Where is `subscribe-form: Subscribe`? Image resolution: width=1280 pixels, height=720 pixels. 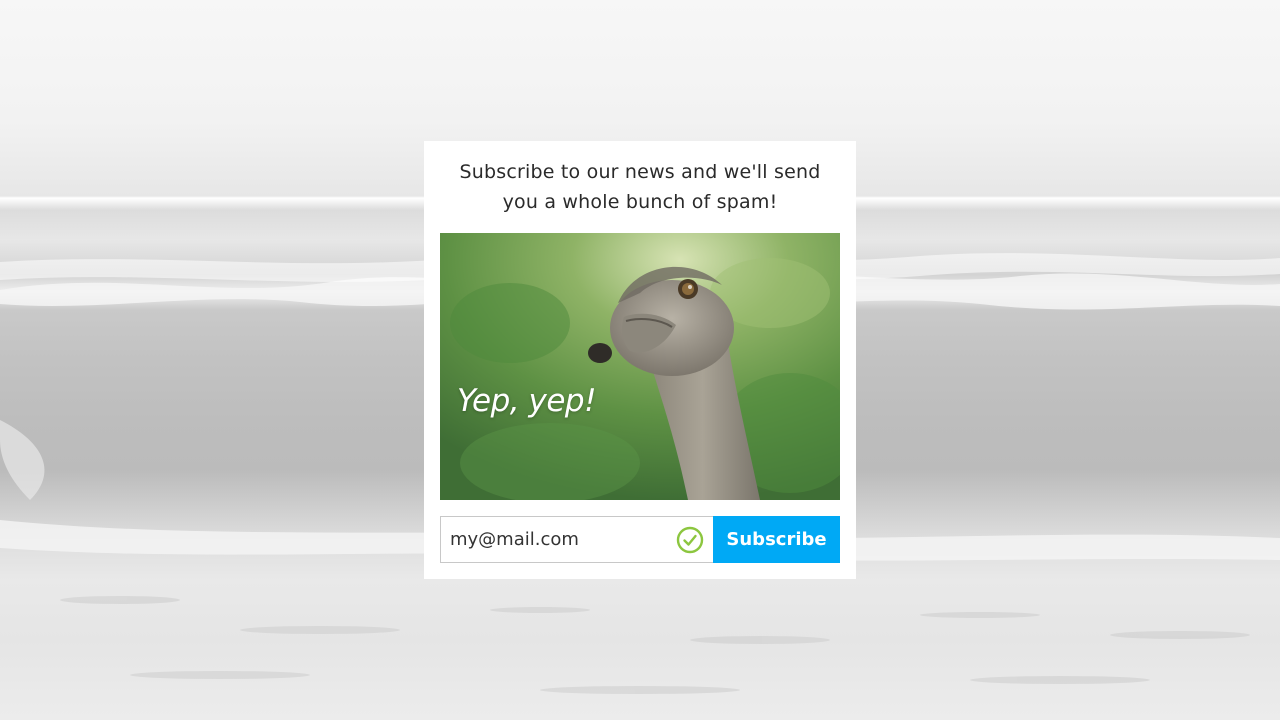 subscribe-form: Subscribe is located at coordinates (640, 539).